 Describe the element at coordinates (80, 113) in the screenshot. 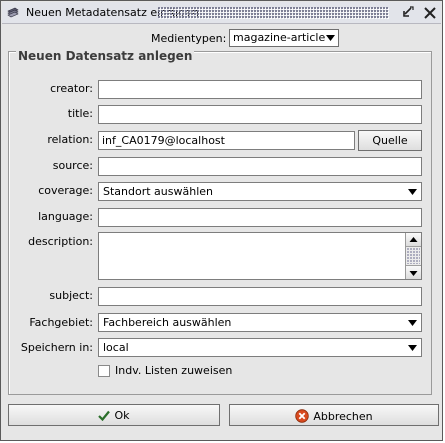

I see `title-label: title:` at that location.